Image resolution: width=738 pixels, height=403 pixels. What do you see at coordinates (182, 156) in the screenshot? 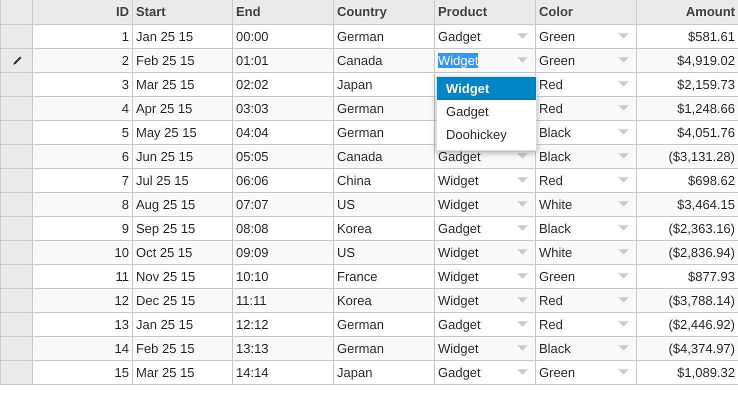
I see `table-cell: Jun 25 15` at bounding box center [182, 156].